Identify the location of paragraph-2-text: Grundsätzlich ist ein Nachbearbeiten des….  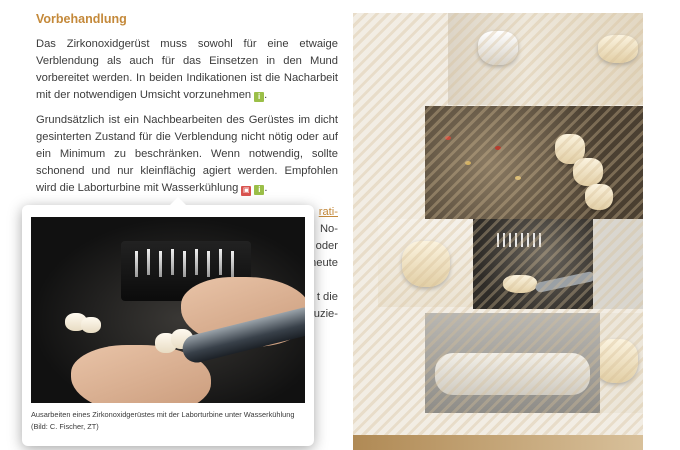
(187, 154).